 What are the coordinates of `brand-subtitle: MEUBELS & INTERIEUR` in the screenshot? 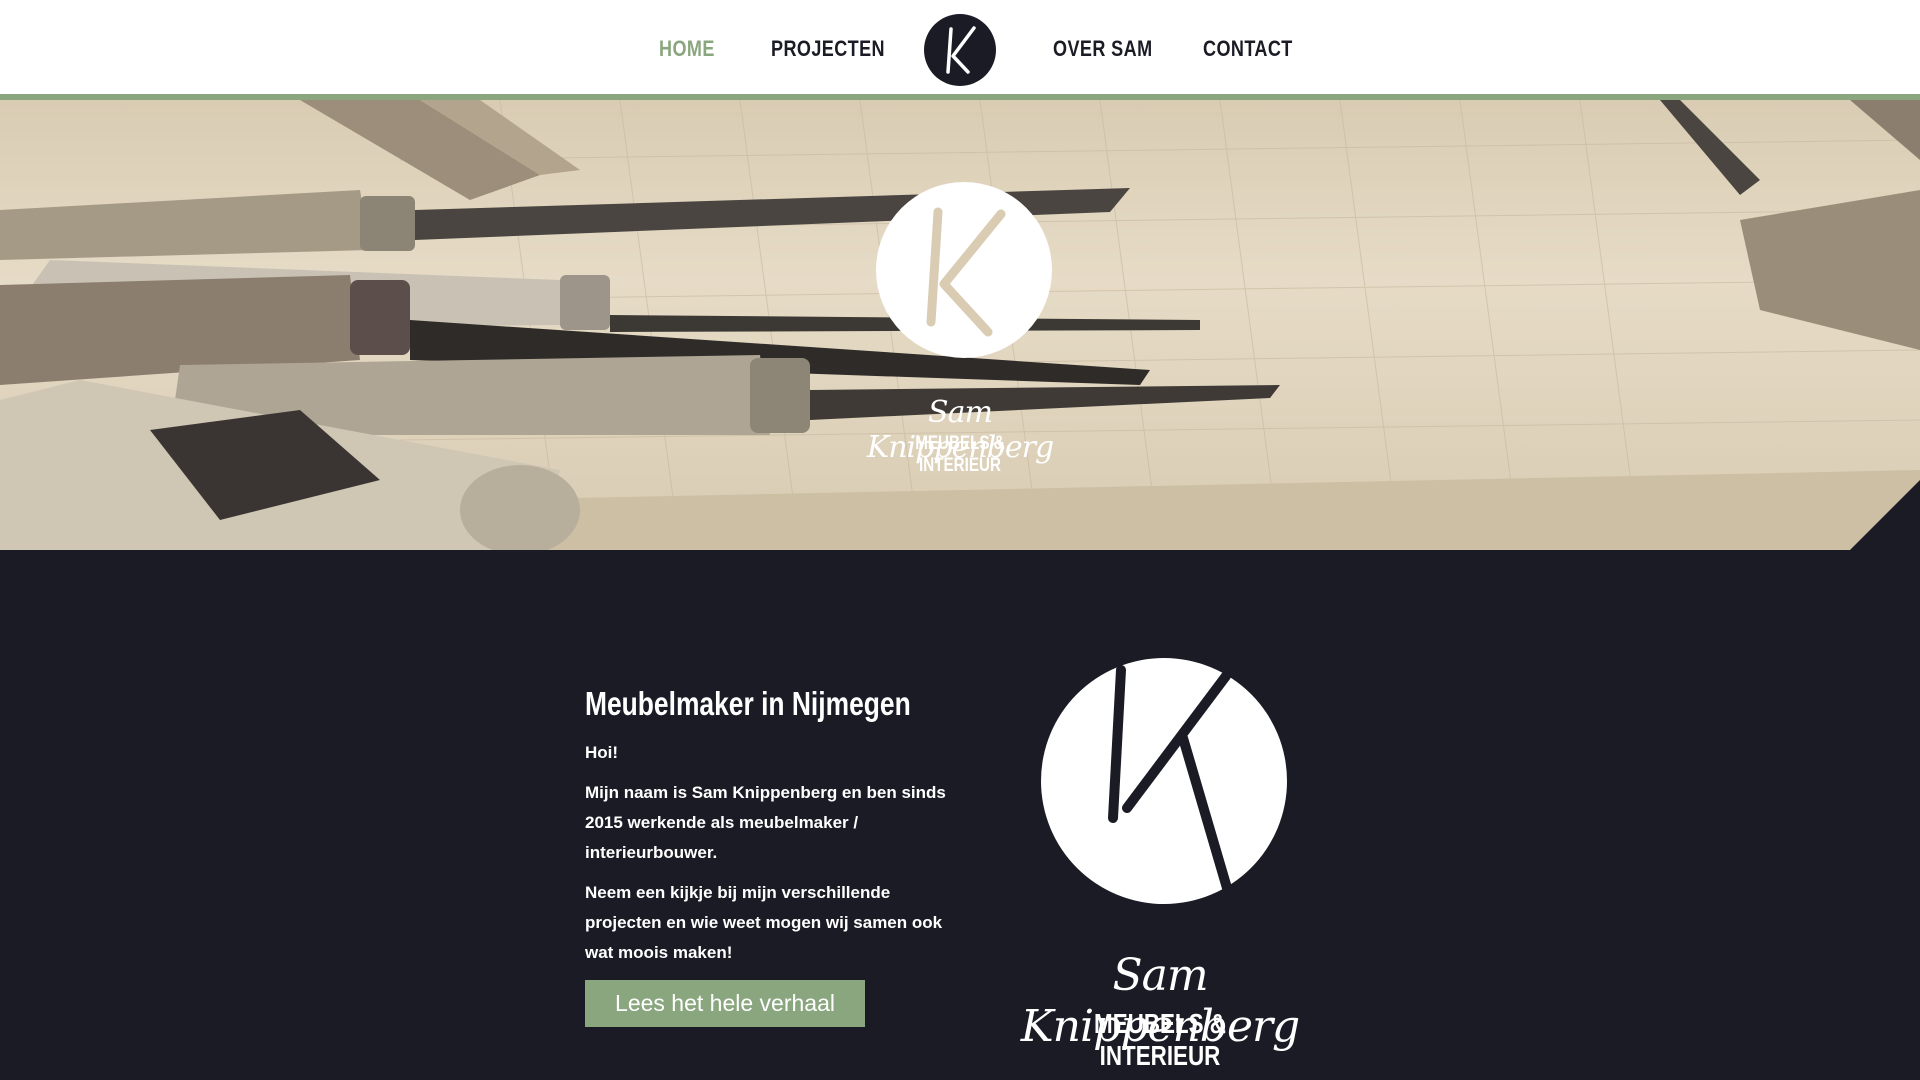 It's located at (1160, 1039).